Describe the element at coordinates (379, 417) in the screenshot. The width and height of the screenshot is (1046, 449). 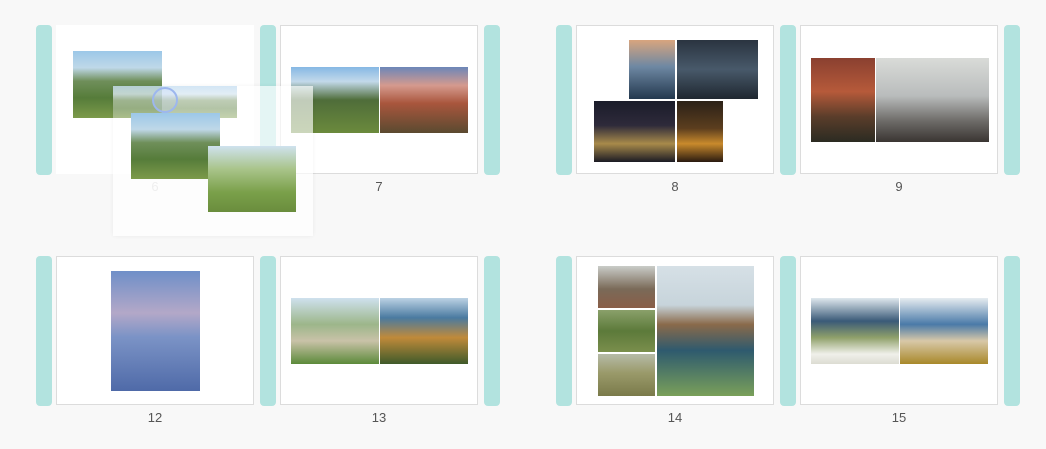
I see `page-number: 13` at that location.